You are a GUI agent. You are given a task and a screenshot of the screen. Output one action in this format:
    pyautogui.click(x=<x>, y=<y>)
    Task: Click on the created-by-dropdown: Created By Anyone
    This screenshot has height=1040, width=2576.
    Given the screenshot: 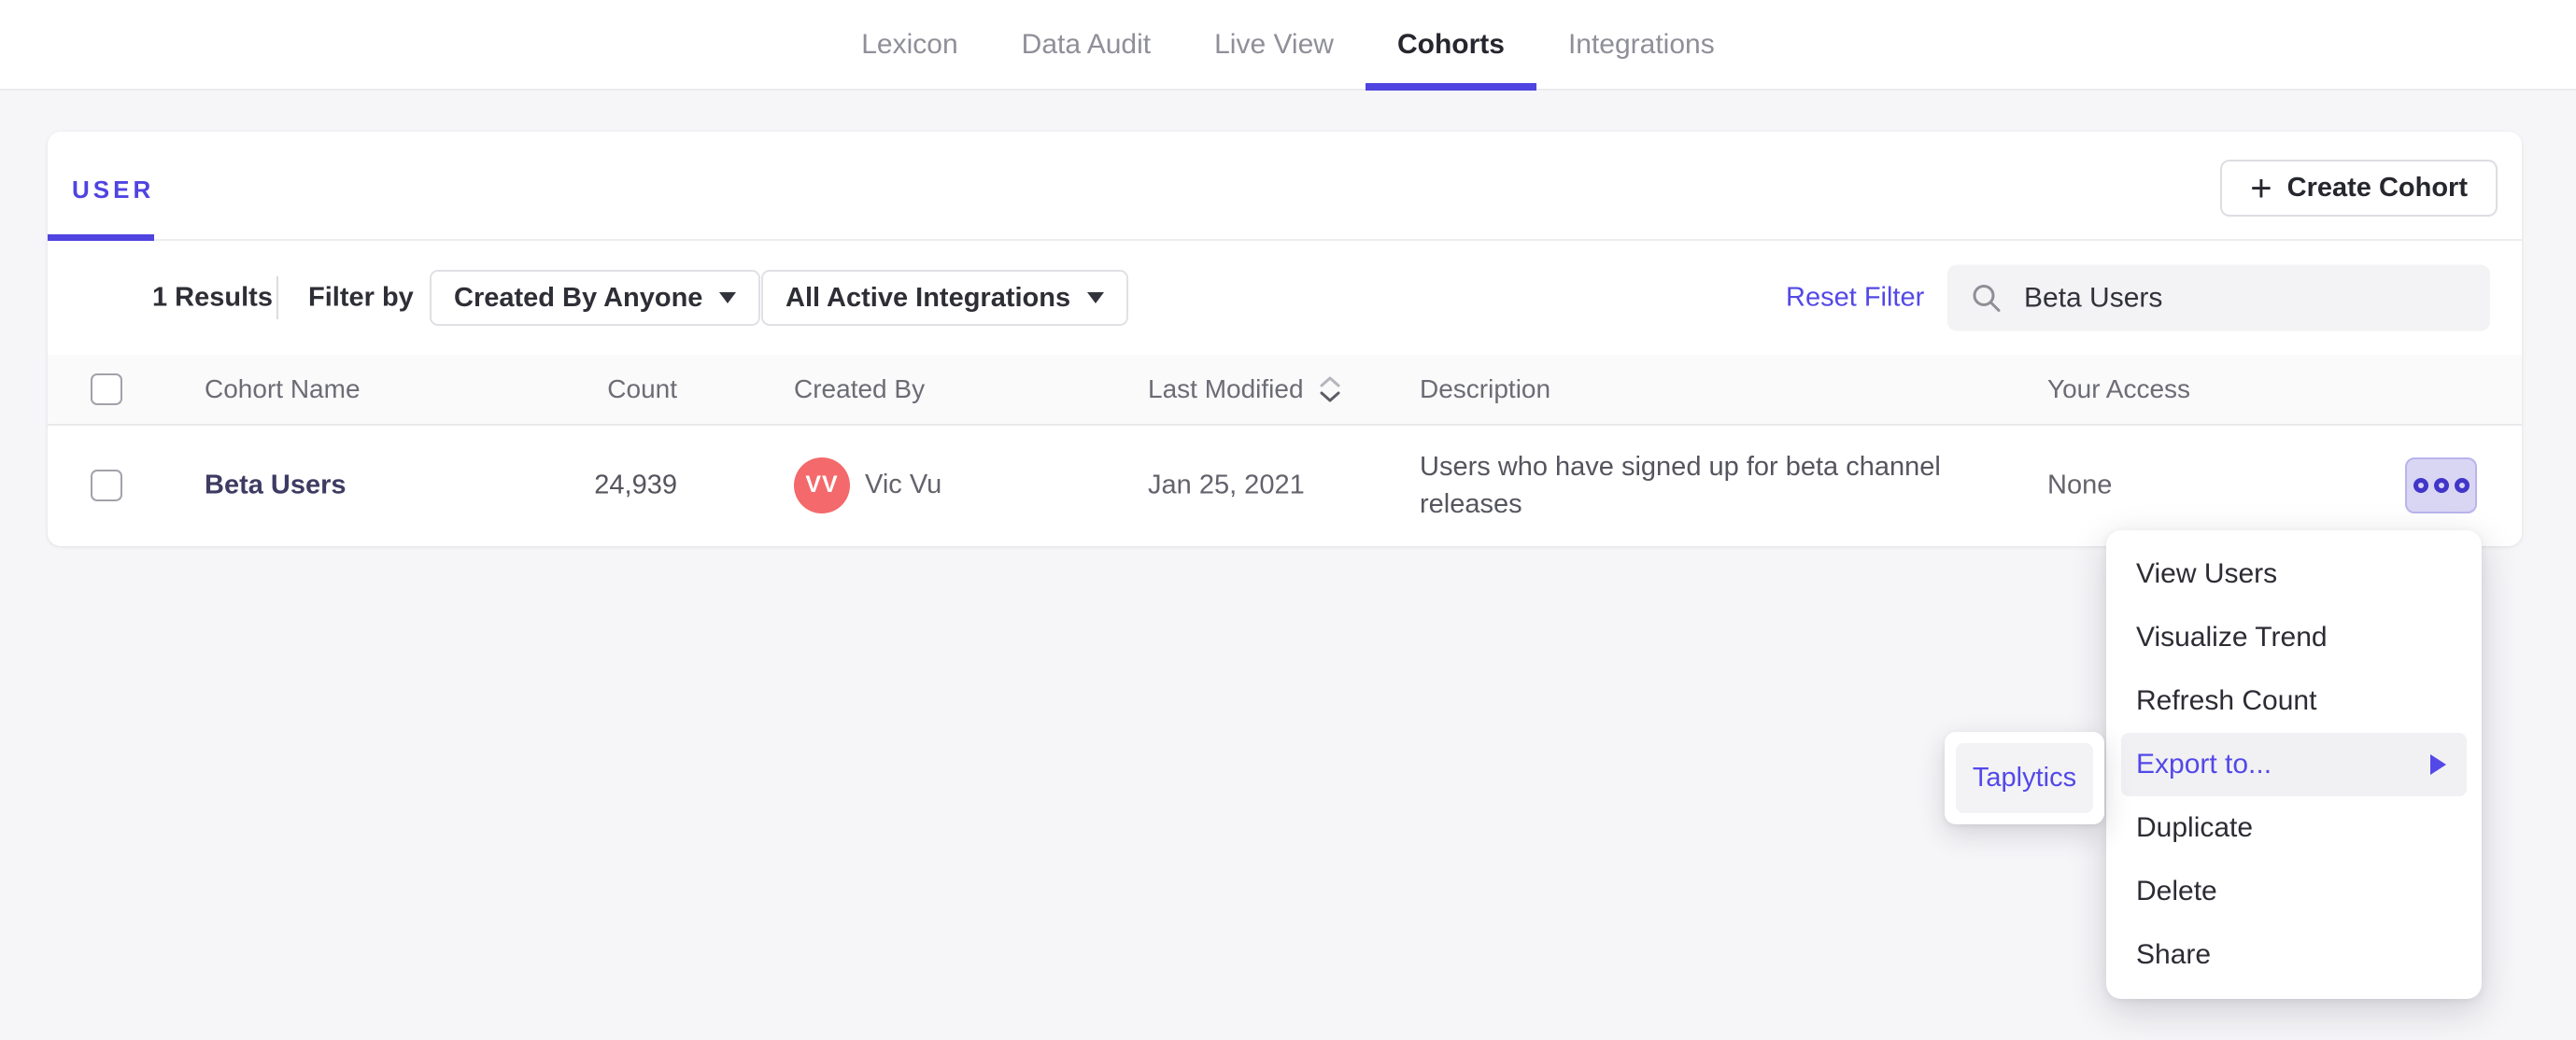 What is the action you would take?
    pyautogui.click(x=595, y=298)
    